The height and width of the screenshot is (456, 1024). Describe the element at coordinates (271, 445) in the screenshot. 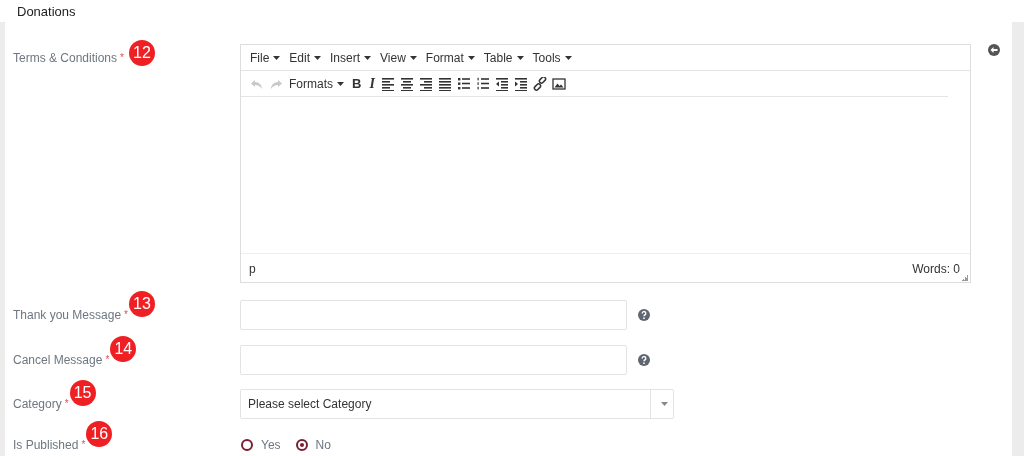

I see `radio-label: Yes` at that location.